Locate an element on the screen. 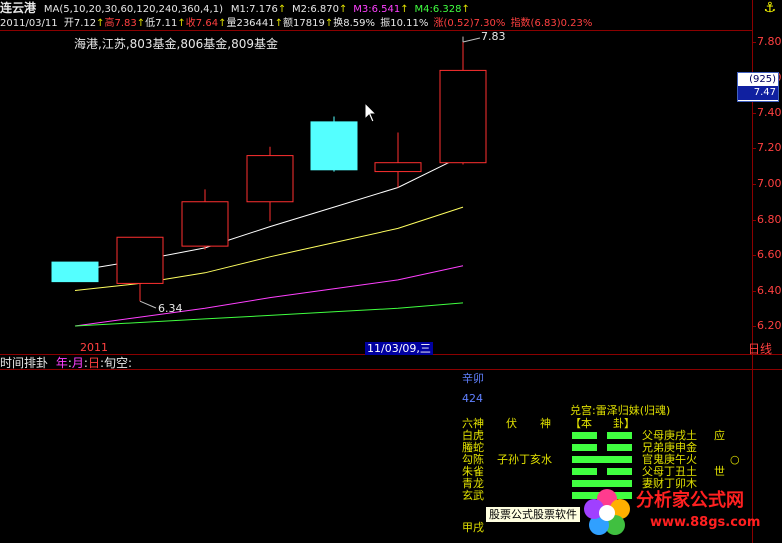 This screenshot has height=543, width=782. watermark-url: www.88gs.com is located at coordinates (705, 522).